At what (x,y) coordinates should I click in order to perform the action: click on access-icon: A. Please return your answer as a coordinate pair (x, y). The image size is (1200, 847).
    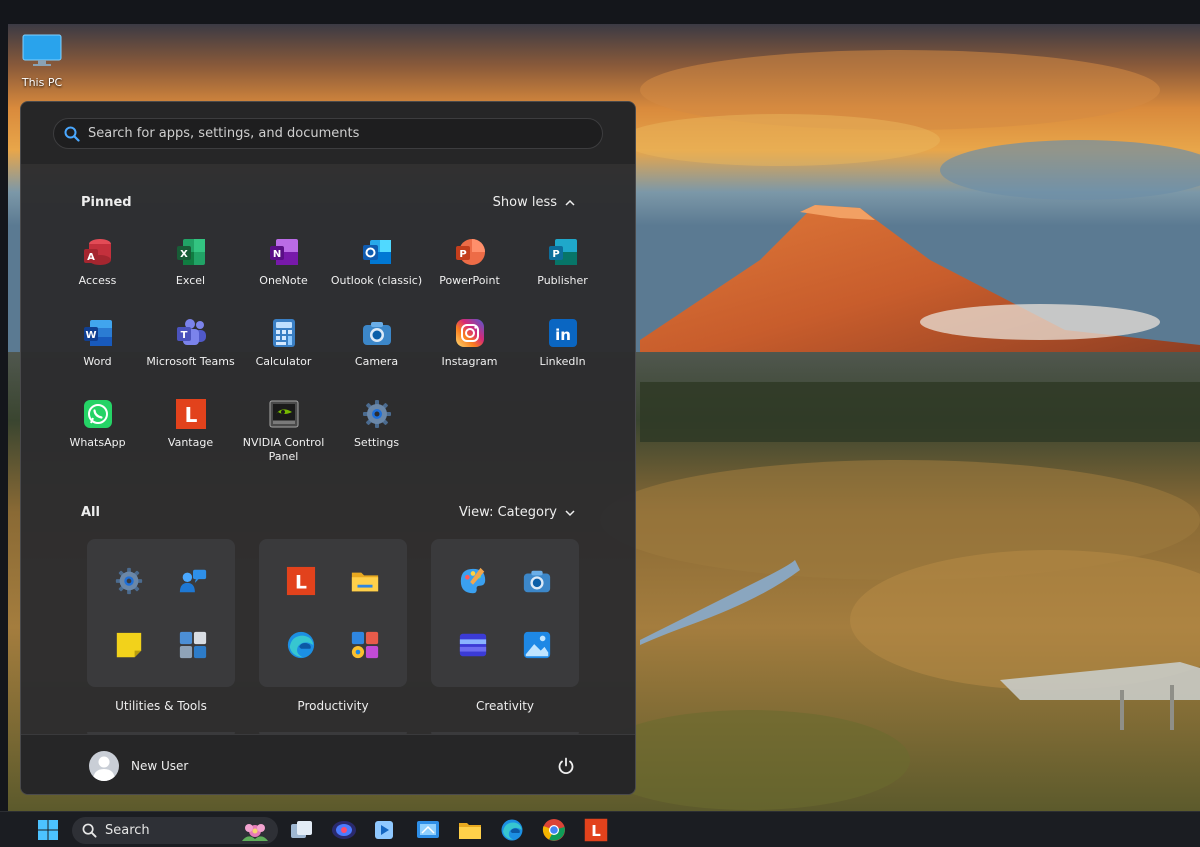
    Looking at the image, I should click on (97, 252).